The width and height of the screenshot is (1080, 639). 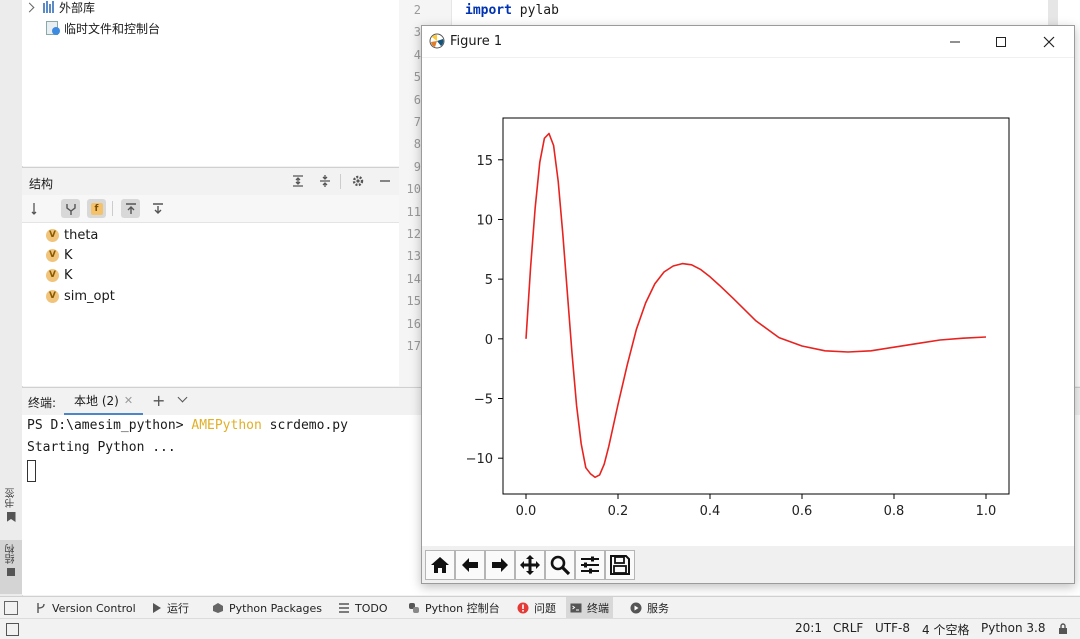 I want to click on minimize-icon, so click(x=385, y=181).